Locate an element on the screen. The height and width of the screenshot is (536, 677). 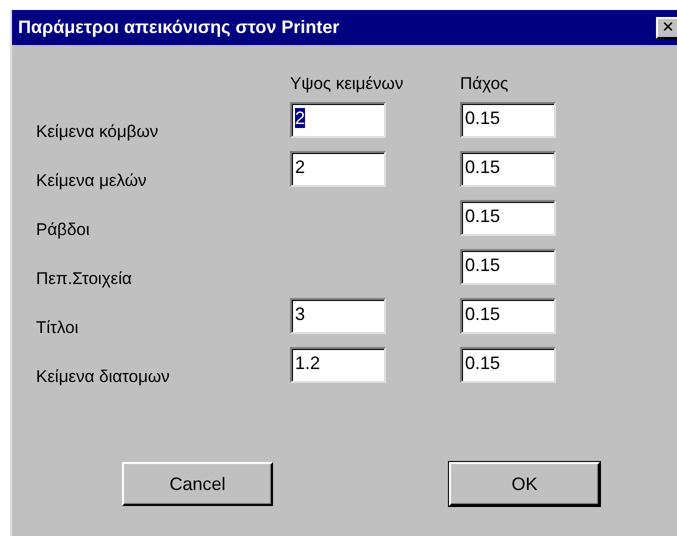
input-field: 3 is located at coordinates (338, 316).